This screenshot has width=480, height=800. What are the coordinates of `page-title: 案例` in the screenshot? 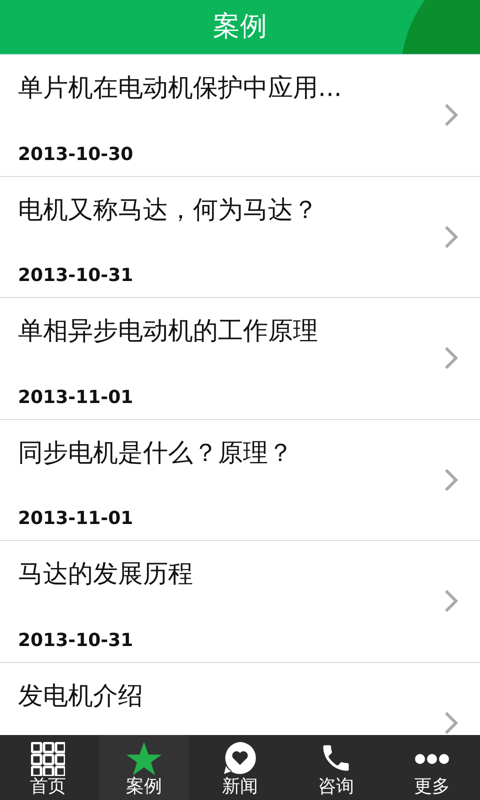 It's located at (240, 27).